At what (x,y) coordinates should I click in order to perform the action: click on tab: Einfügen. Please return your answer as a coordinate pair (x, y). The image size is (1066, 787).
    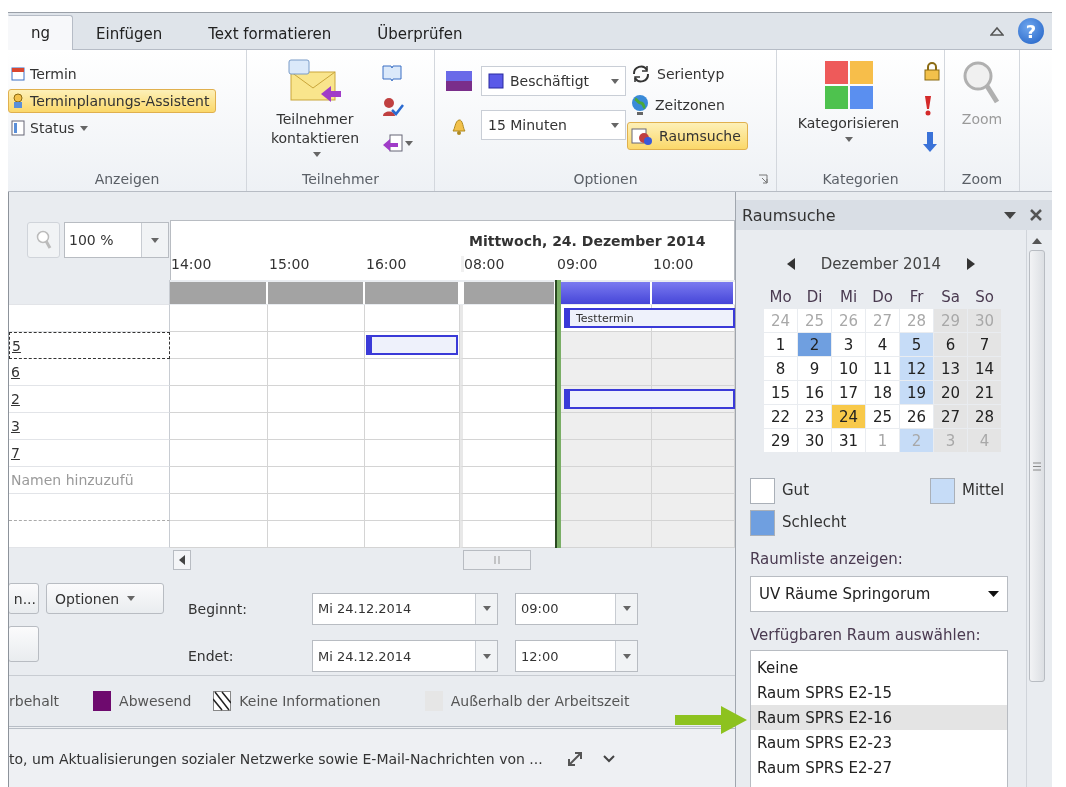
    Looking at the image, I should click on (129, 33).